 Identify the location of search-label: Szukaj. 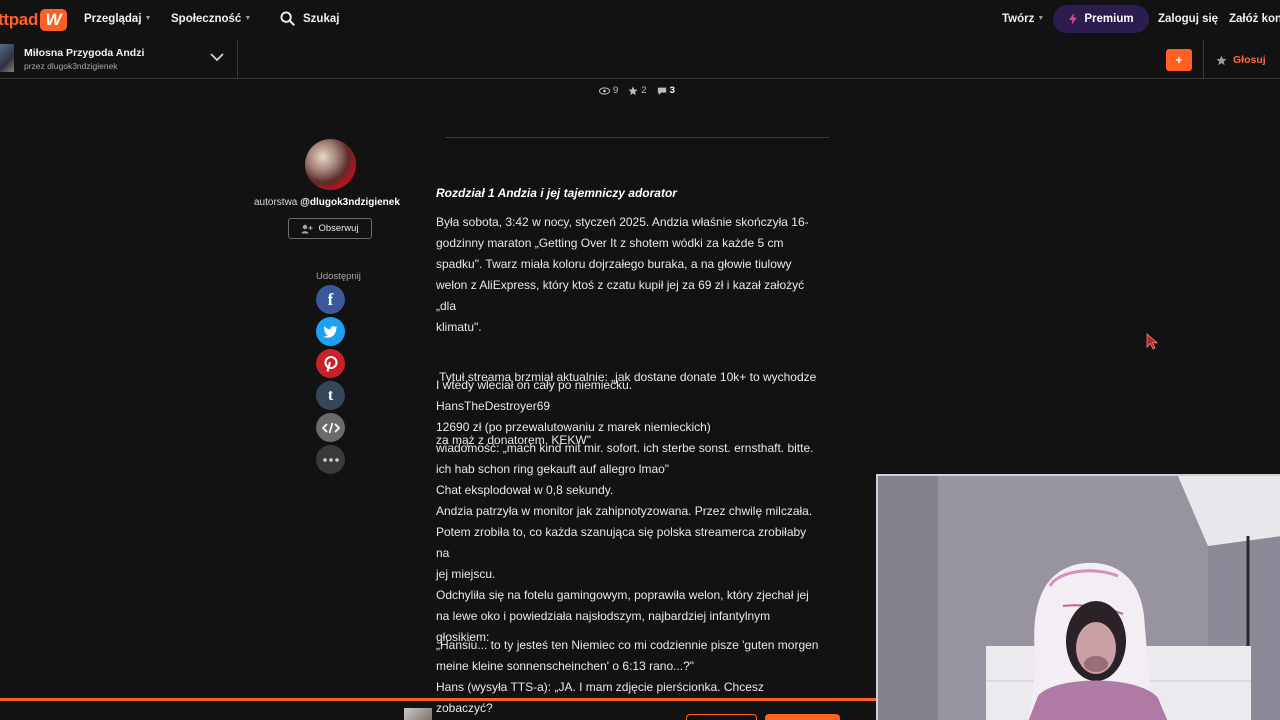
(321, 18).